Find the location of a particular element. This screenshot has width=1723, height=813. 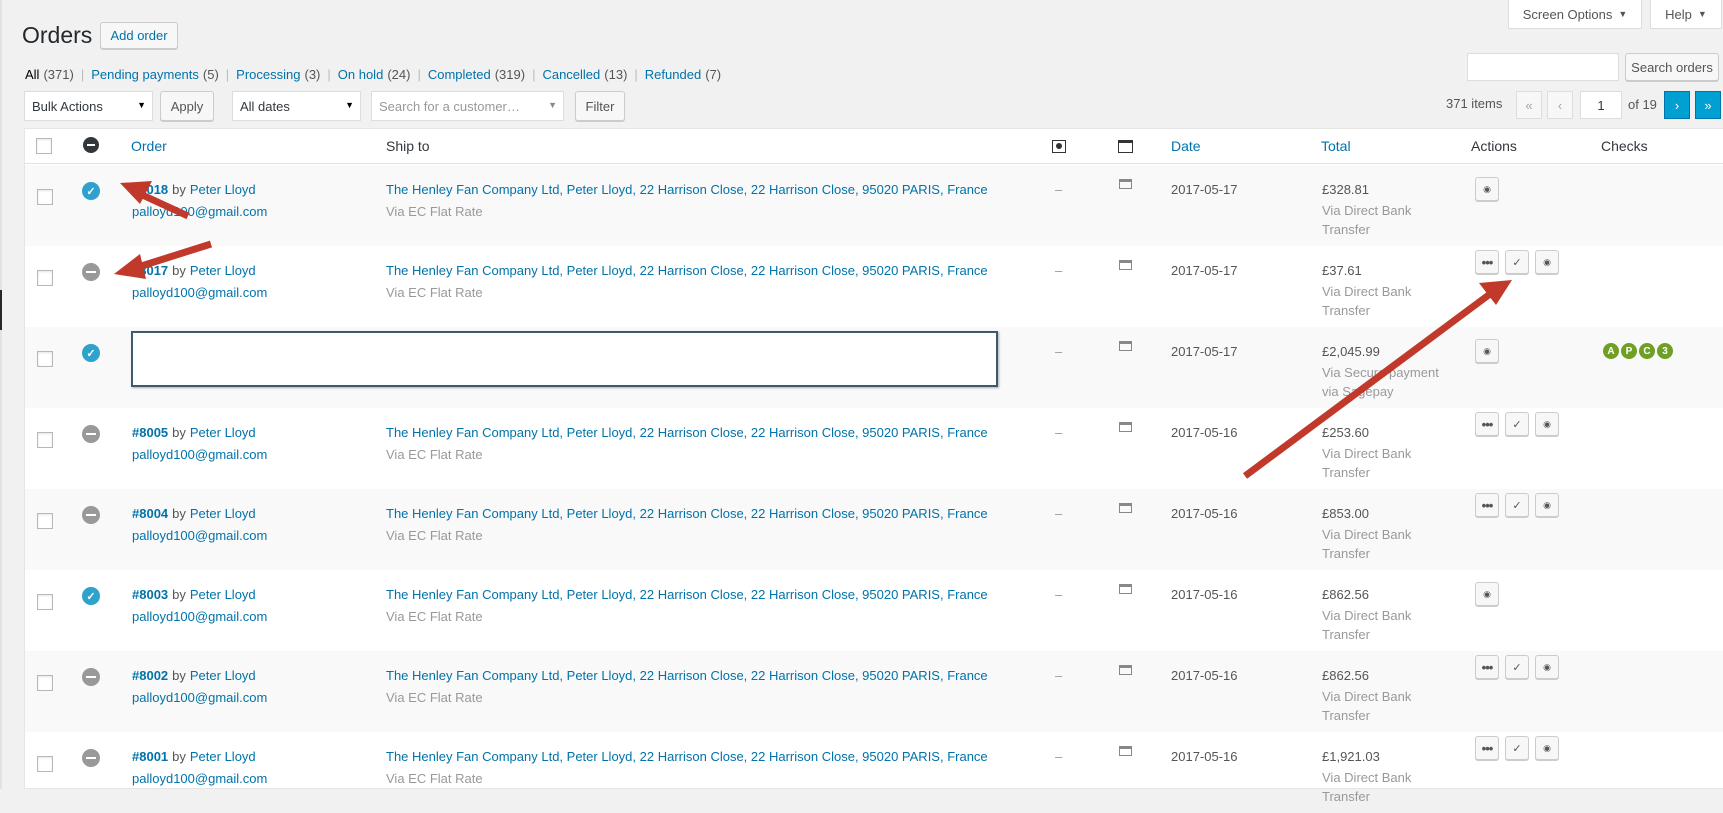

status-view-refunded: Refunded is located at coordinates (673, 74).